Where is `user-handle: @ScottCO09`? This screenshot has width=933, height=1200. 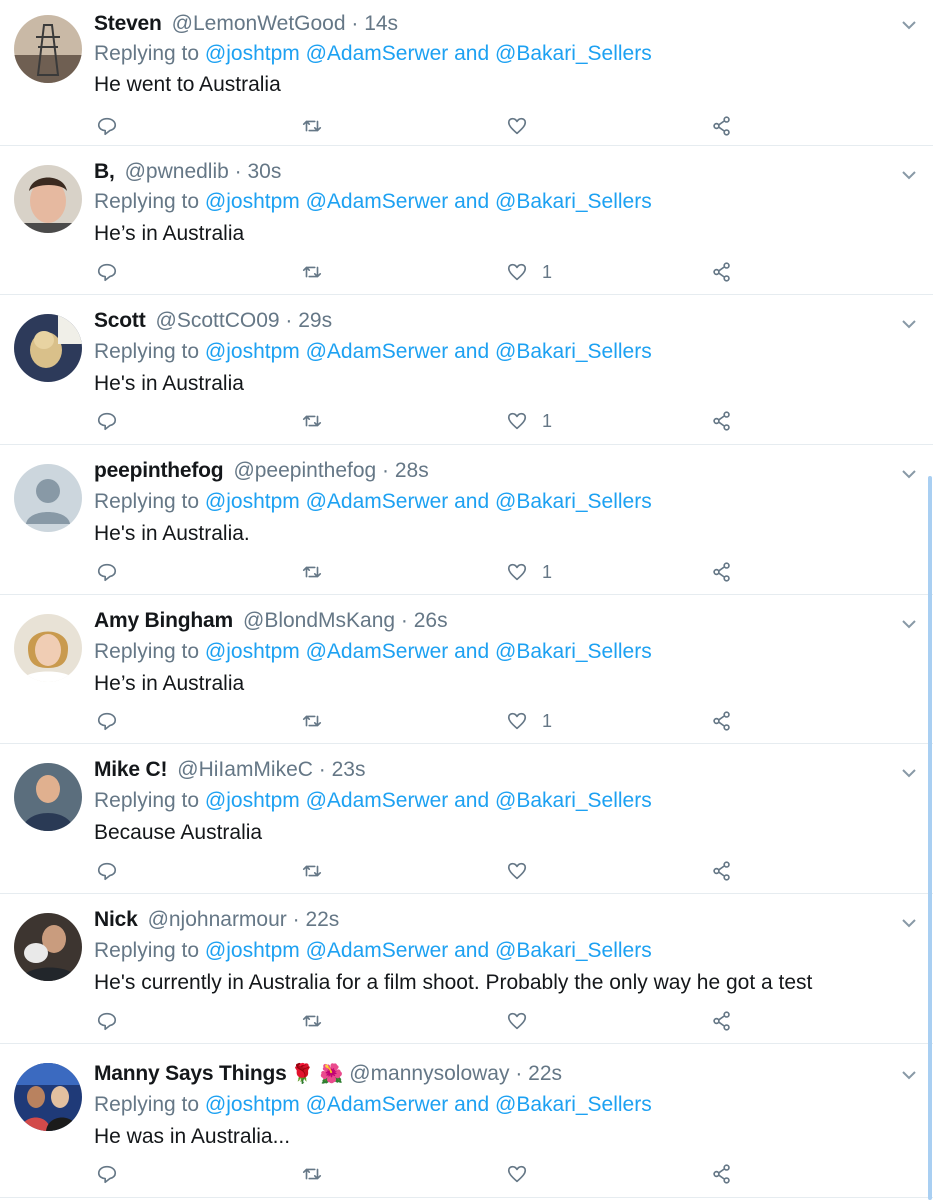
user-handle: @ScottCO09 is located at coordinates (218, 320).